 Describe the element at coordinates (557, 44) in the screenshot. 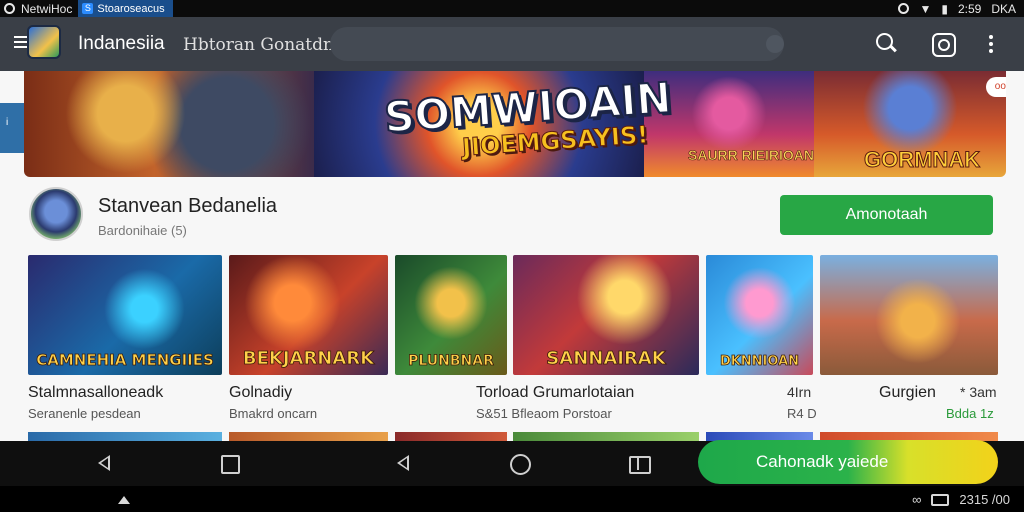

I see `url-bar` at that location.